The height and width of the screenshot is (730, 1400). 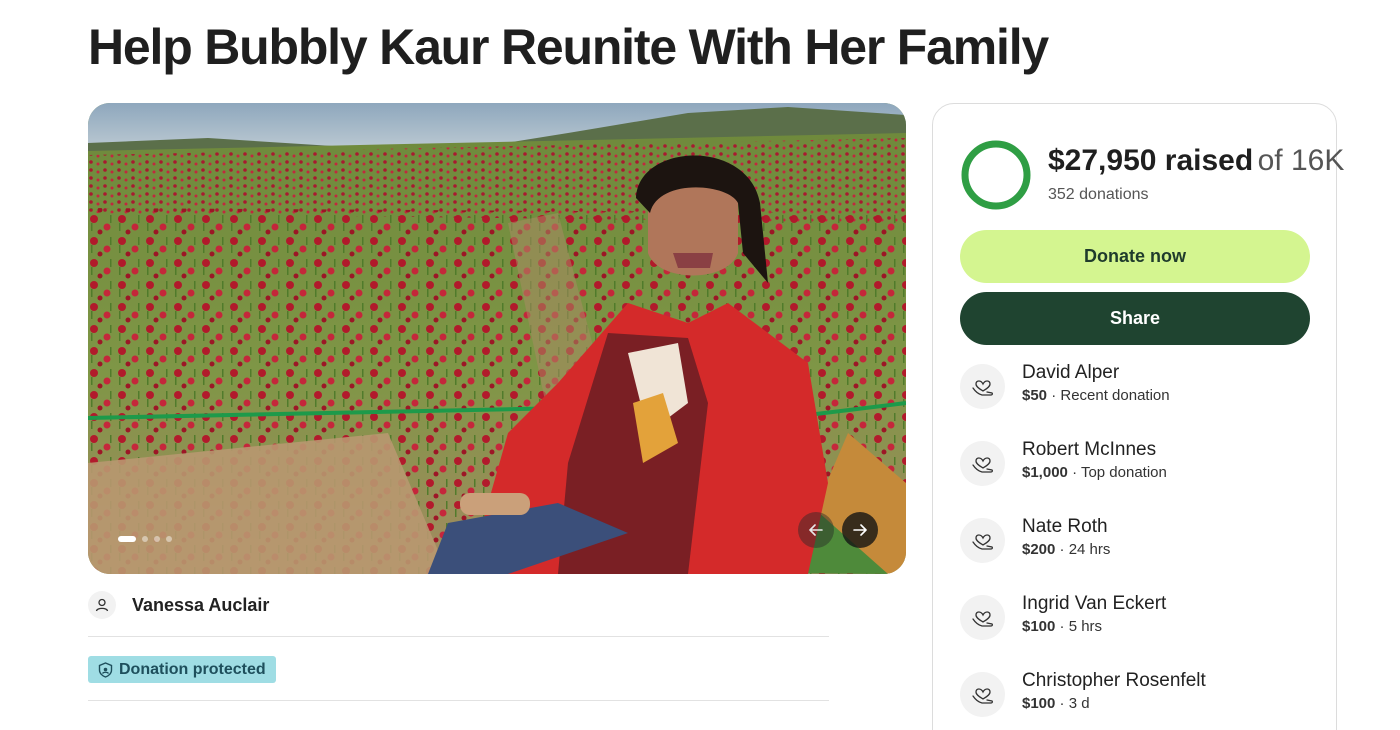 I want to click on user-icon, so click(x=102, y=605).